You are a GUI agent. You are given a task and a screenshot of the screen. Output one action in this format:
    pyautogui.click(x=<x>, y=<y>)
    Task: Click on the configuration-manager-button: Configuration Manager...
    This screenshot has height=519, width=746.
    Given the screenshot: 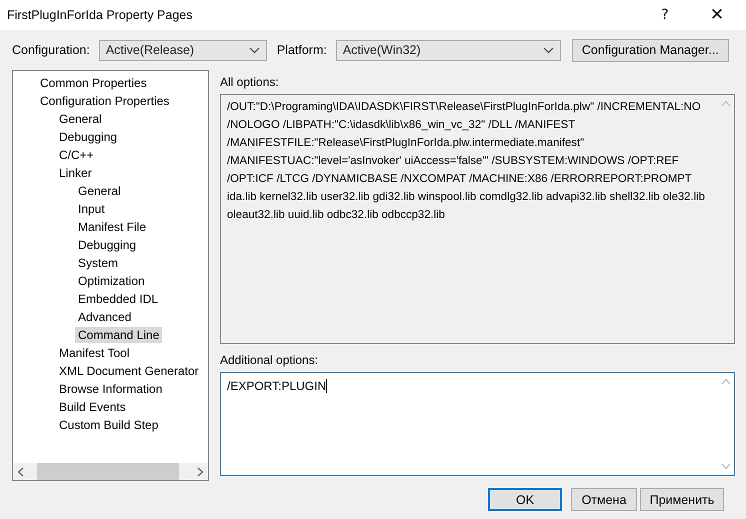 What is the action you would take?
    pyautogui.click(x=650, y=50)
    